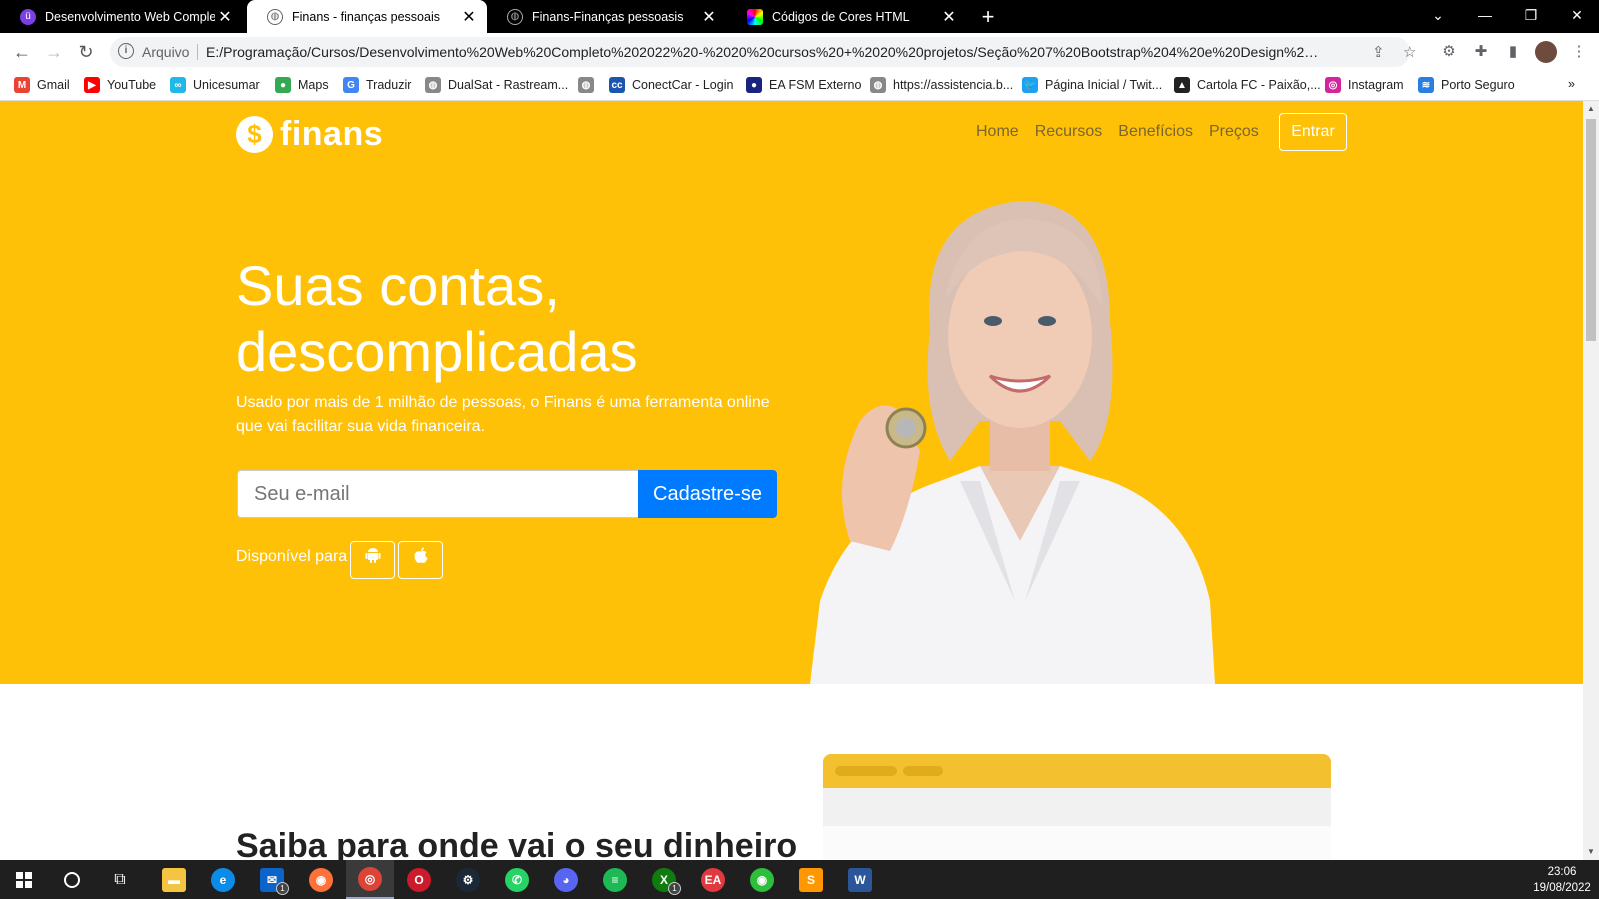 The width and height of the screenshot is (1599, 899). Describe the element at coordinates (1077, 807) in the screenshot. I see `dashboard-toolbar` at that location.